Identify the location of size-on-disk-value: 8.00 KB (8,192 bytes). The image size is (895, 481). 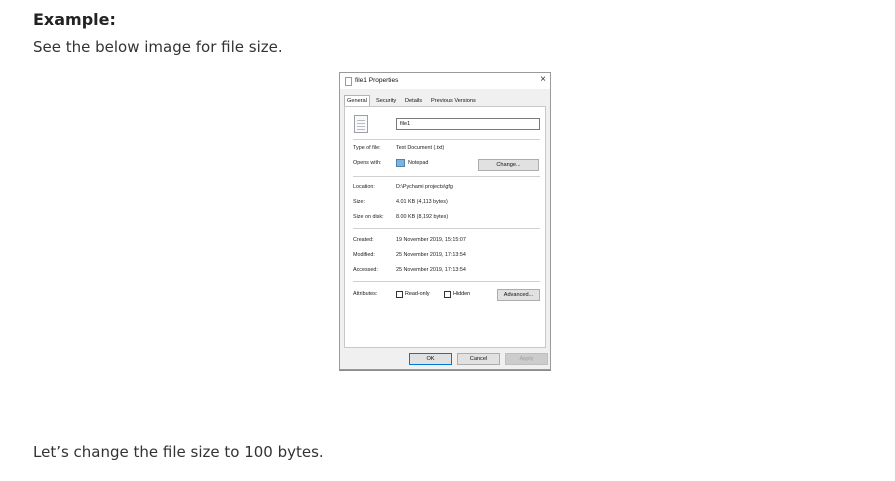
(422, 217).